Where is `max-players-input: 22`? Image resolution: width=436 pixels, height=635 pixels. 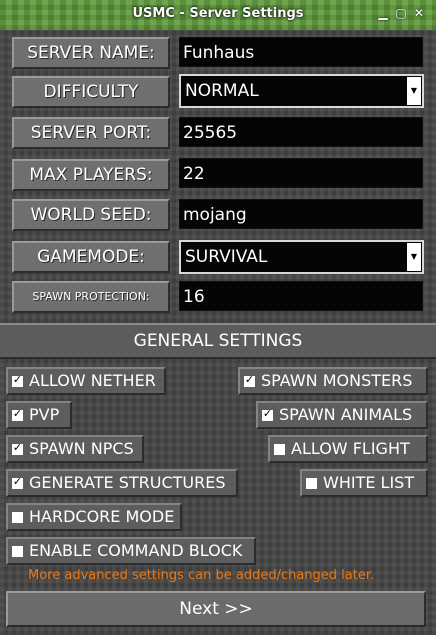 max-players-input: 22 is located at coordinates (301, 173).